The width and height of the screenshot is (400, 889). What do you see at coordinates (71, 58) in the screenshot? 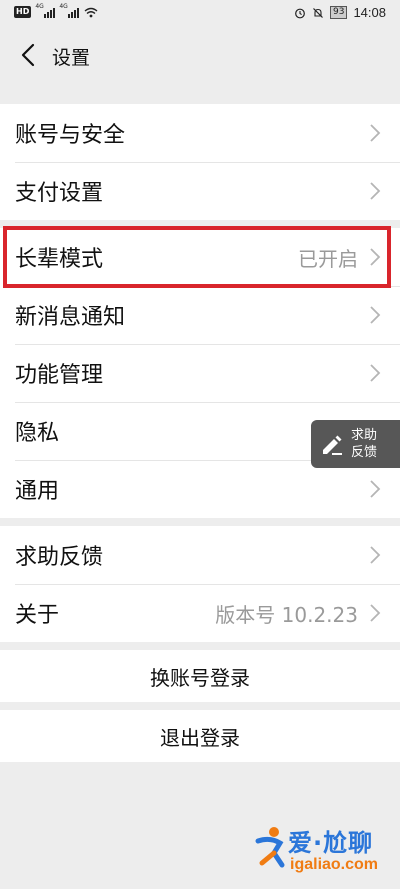
I see `page-title: 设置` at bounding box center [71, 58].